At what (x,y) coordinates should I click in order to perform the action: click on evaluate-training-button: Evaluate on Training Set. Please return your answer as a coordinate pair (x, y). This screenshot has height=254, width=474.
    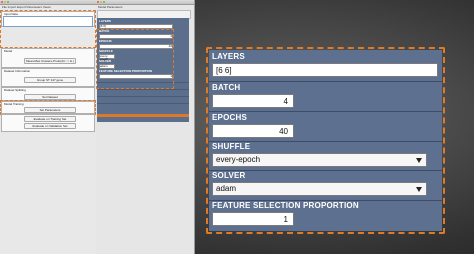
    Looking at the image, I should click on (50, 119).